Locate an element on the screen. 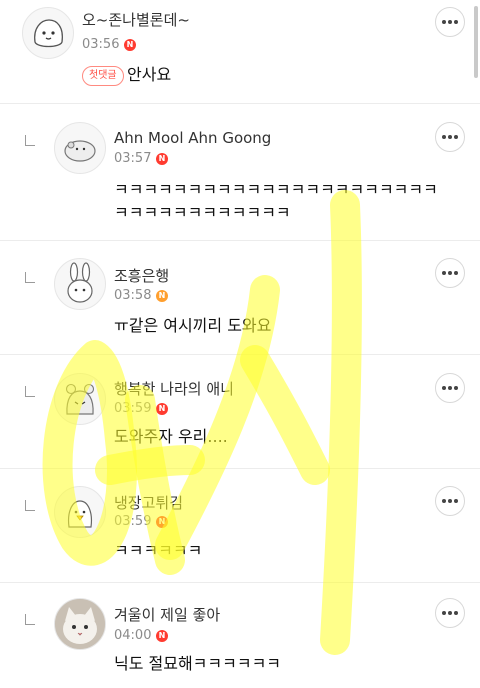 This screenshot has width=480, height=688. comment-text: 닉도 절묘해ㅋㅋㅋㅋㅋㅋ is located at coordinates (198, 663).